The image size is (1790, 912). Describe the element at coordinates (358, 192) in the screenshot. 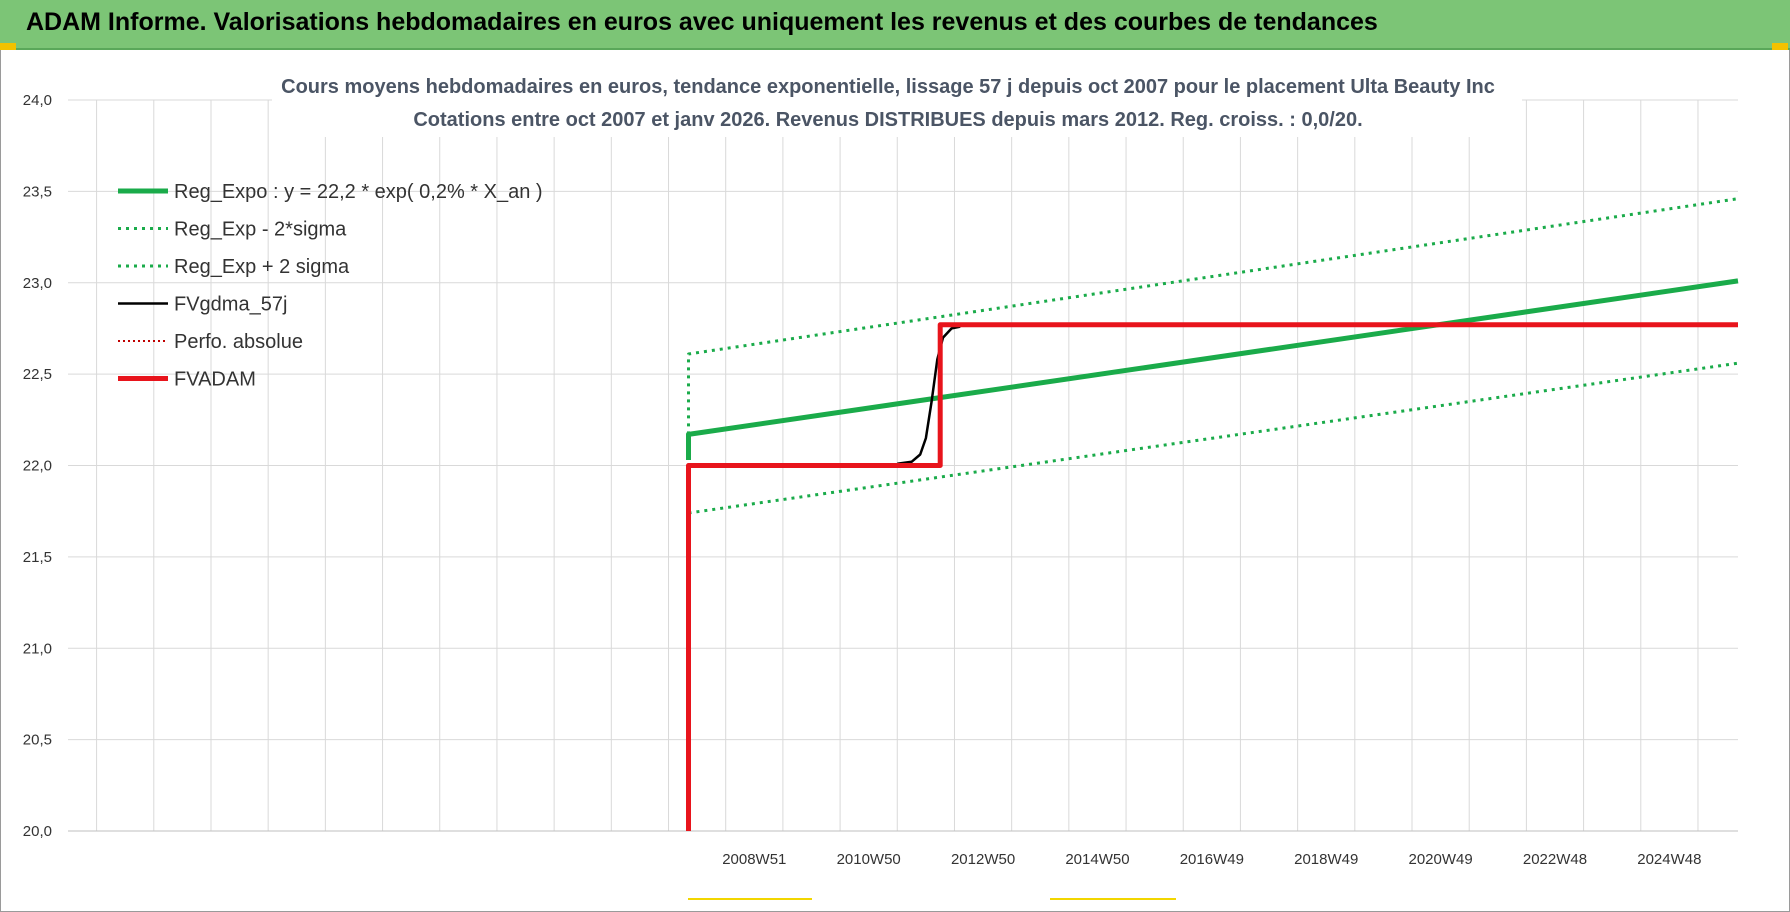

I see `legend-label: Reg_Expo : y = 22,2 * exp( 0,2% * X_an )` at that location.